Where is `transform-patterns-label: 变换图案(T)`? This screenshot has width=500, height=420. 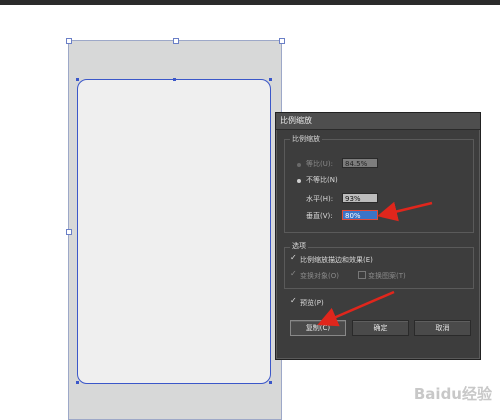
transform-patterns-label: 变换图案(T) is located at coordinates (387, 276).